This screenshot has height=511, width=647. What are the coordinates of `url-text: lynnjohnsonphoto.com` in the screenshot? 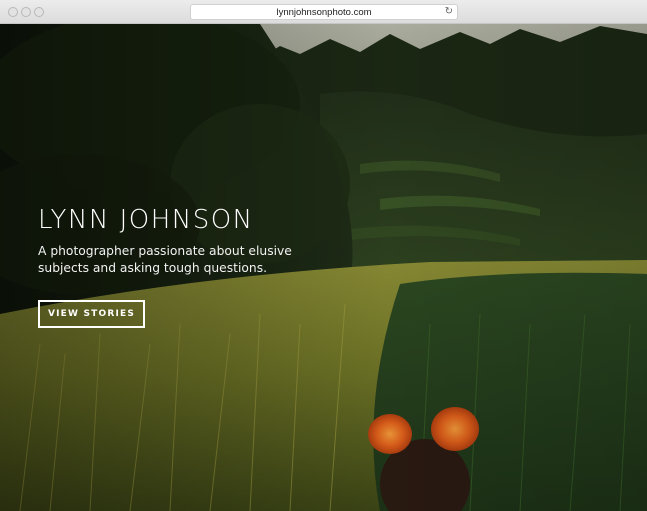 It's located at (324, 12).